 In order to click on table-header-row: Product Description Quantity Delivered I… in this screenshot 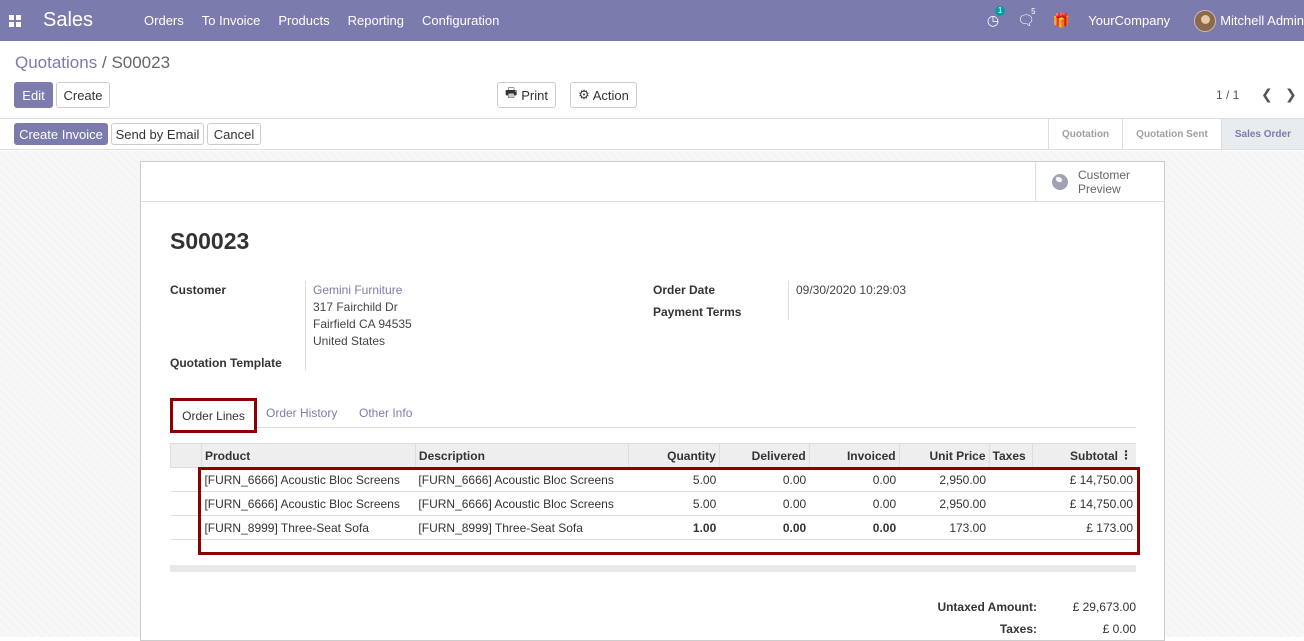, I will do `click(653, 455)`.